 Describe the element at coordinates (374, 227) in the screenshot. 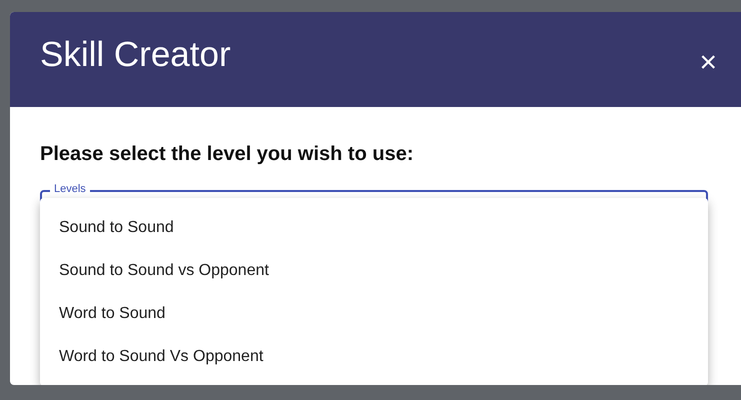

I see `menu-option: Sound to Sound` at that location.